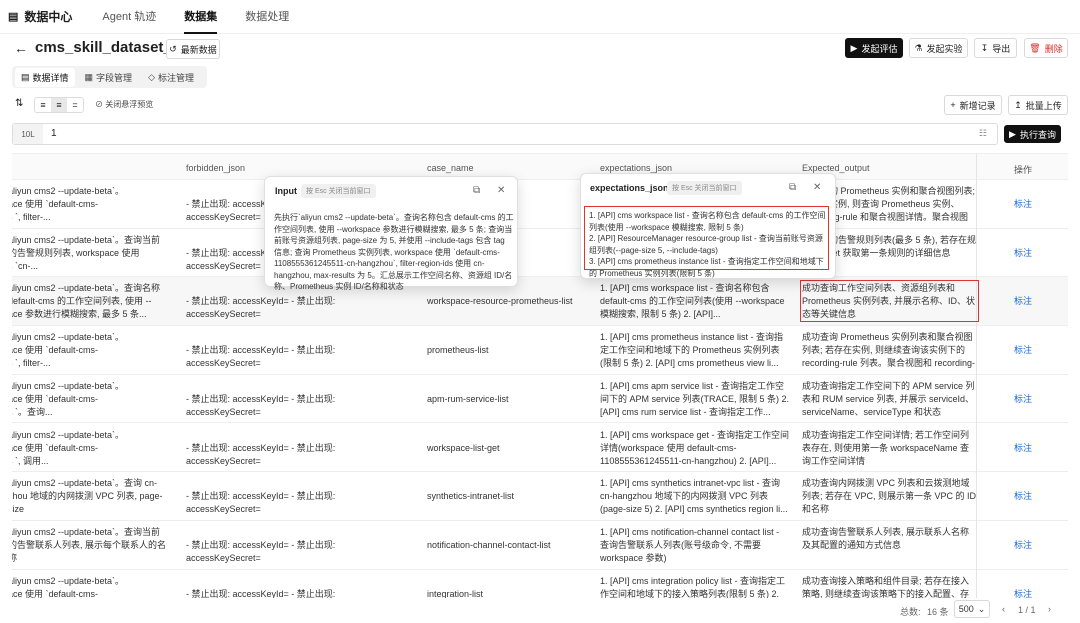  Describe the element at coordinates (89, 76) in the screenshot. I see `table-icon: ▦` at that location.